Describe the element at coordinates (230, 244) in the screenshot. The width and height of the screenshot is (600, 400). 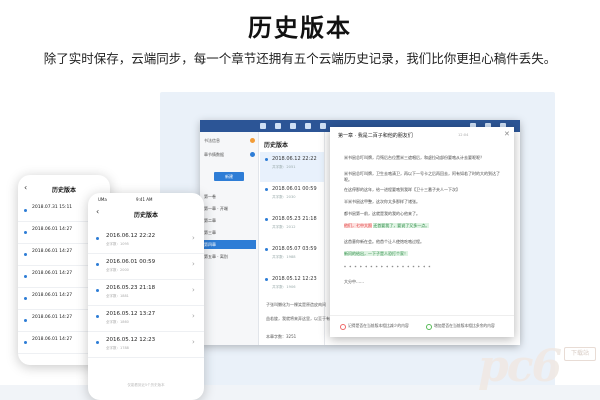
I see `tree-item-selected: 第四章` at that location.